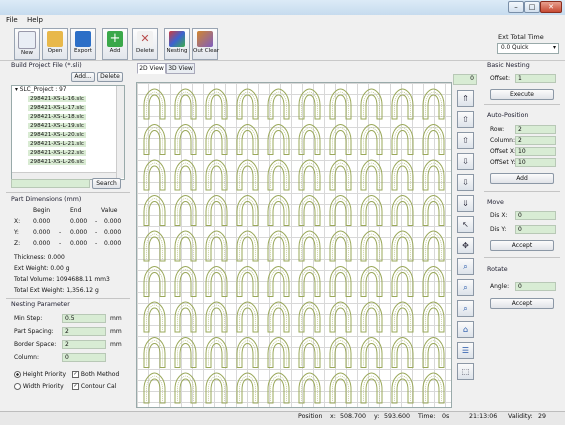 The height and width of the screenshot is (425, 565). Describe the element at coordinates (84, 318) in the screenshot. I see `min-step-field: 0.5` at that location.